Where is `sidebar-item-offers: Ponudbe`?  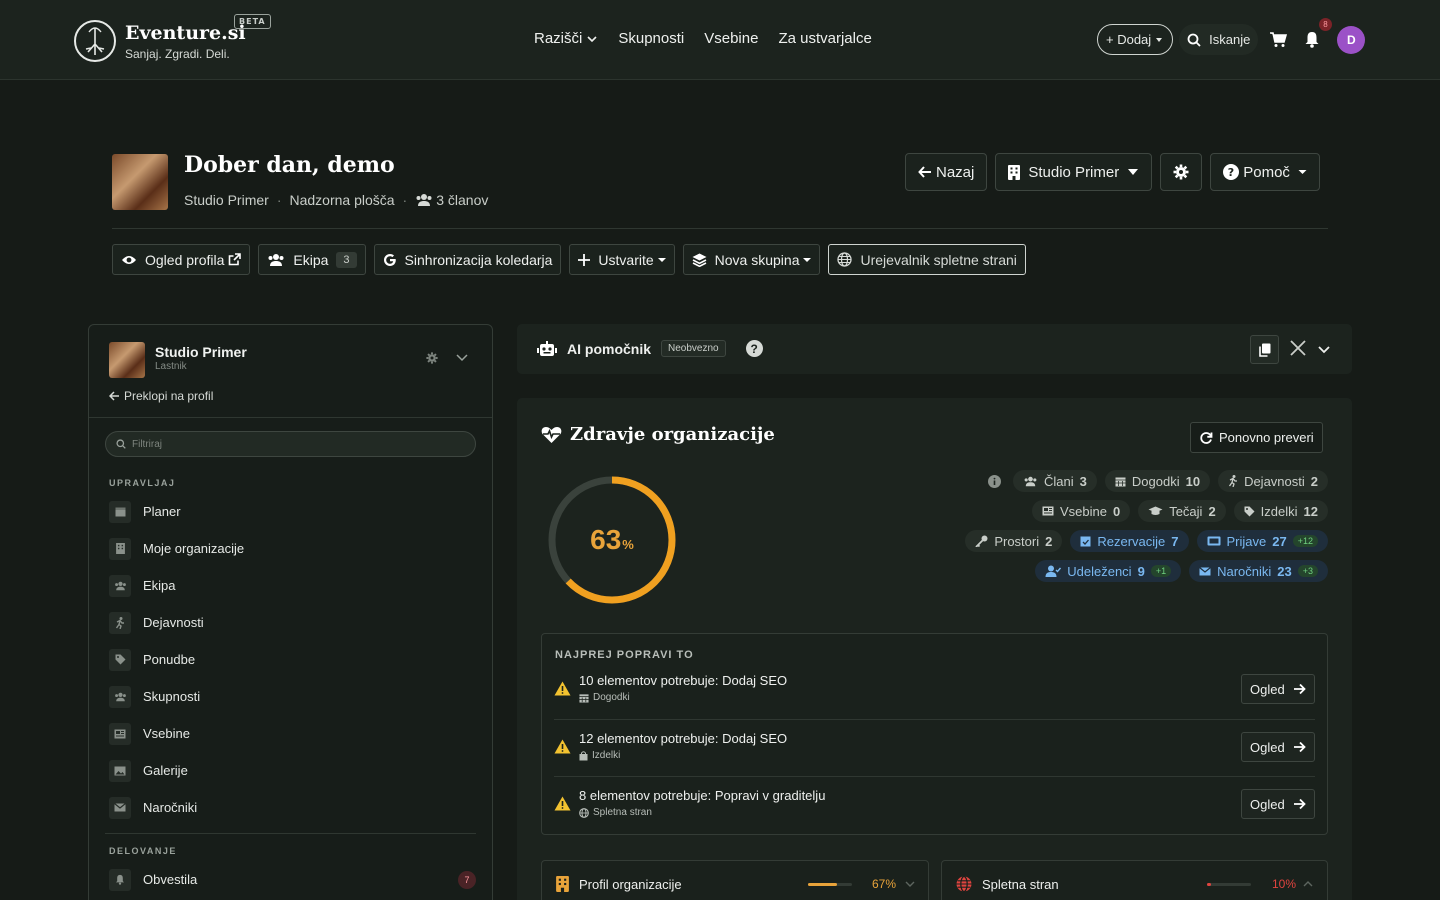 sidebar-item-offers: Ponudbe is located at coordinates (292, 659).